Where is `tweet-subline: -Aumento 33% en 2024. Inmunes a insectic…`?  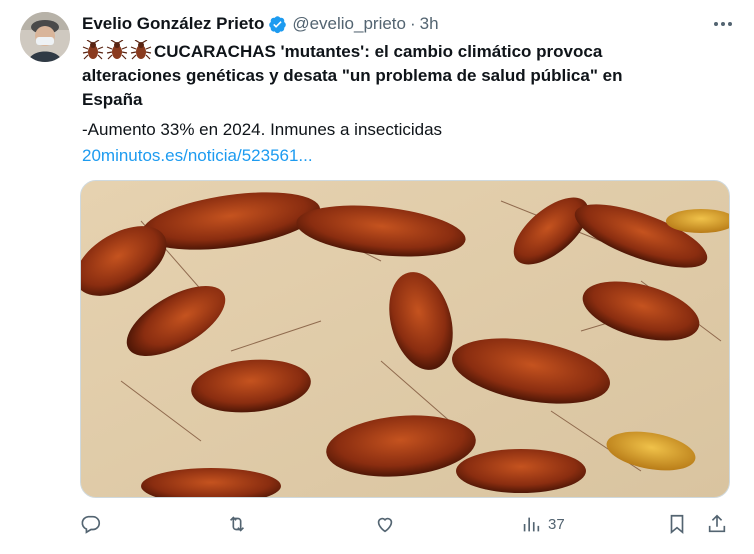
tweet-subline: -Aumento 33% en 2024. Inmunes a insectic… is located at coordinates (262, 129).